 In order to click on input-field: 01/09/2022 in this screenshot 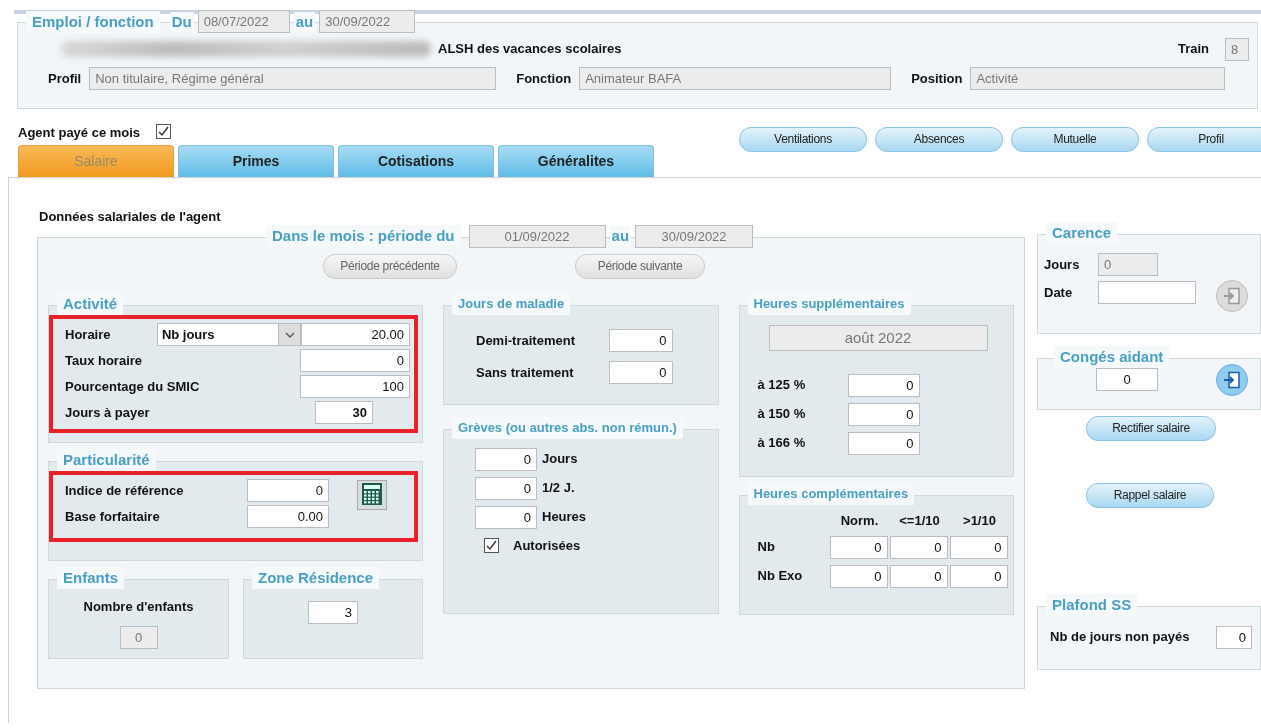, I will do `click(537, 236)`.